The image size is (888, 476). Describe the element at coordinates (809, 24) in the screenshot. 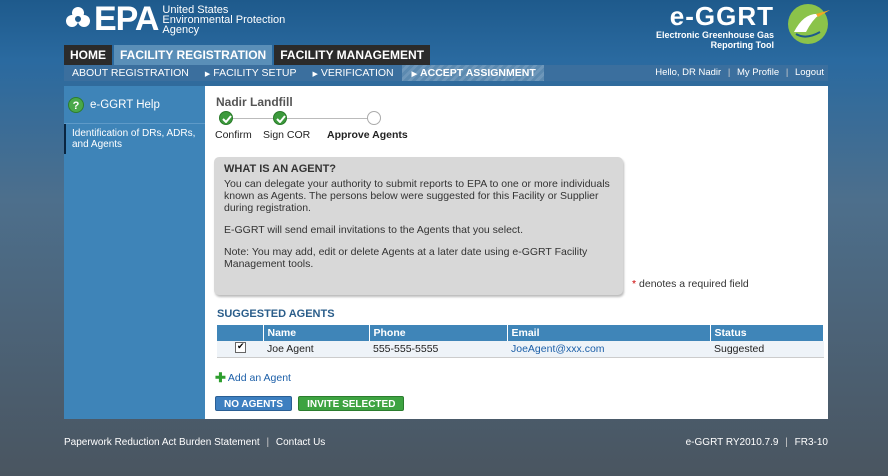

I see `heron-logo-icon` at that location.